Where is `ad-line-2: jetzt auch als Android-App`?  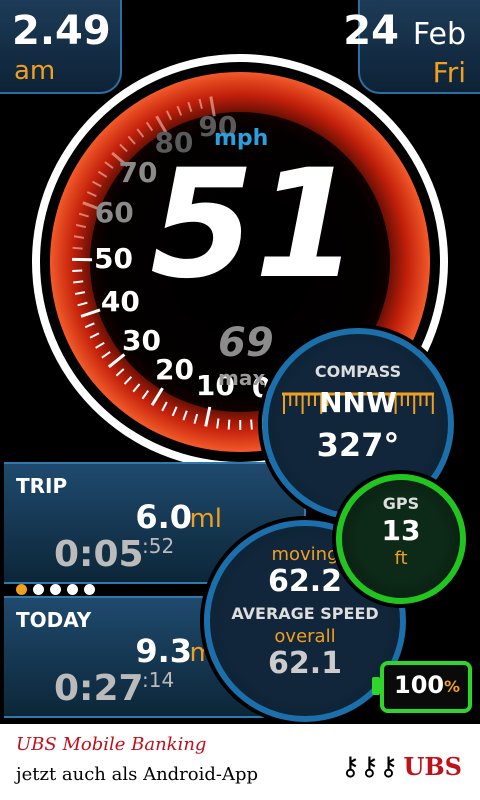 ad-line-2: jetzt auch als Android-App is located at coordinates (137, 774).